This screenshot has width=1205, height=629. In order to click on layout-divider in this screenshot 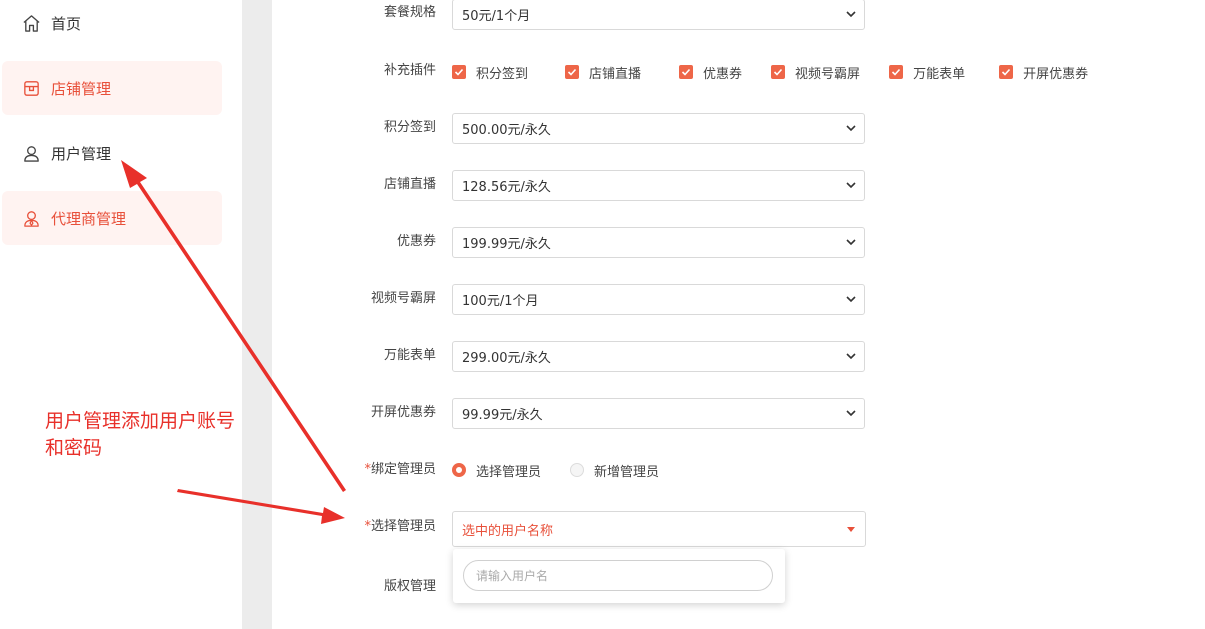, I will do `click(257, 314)`.